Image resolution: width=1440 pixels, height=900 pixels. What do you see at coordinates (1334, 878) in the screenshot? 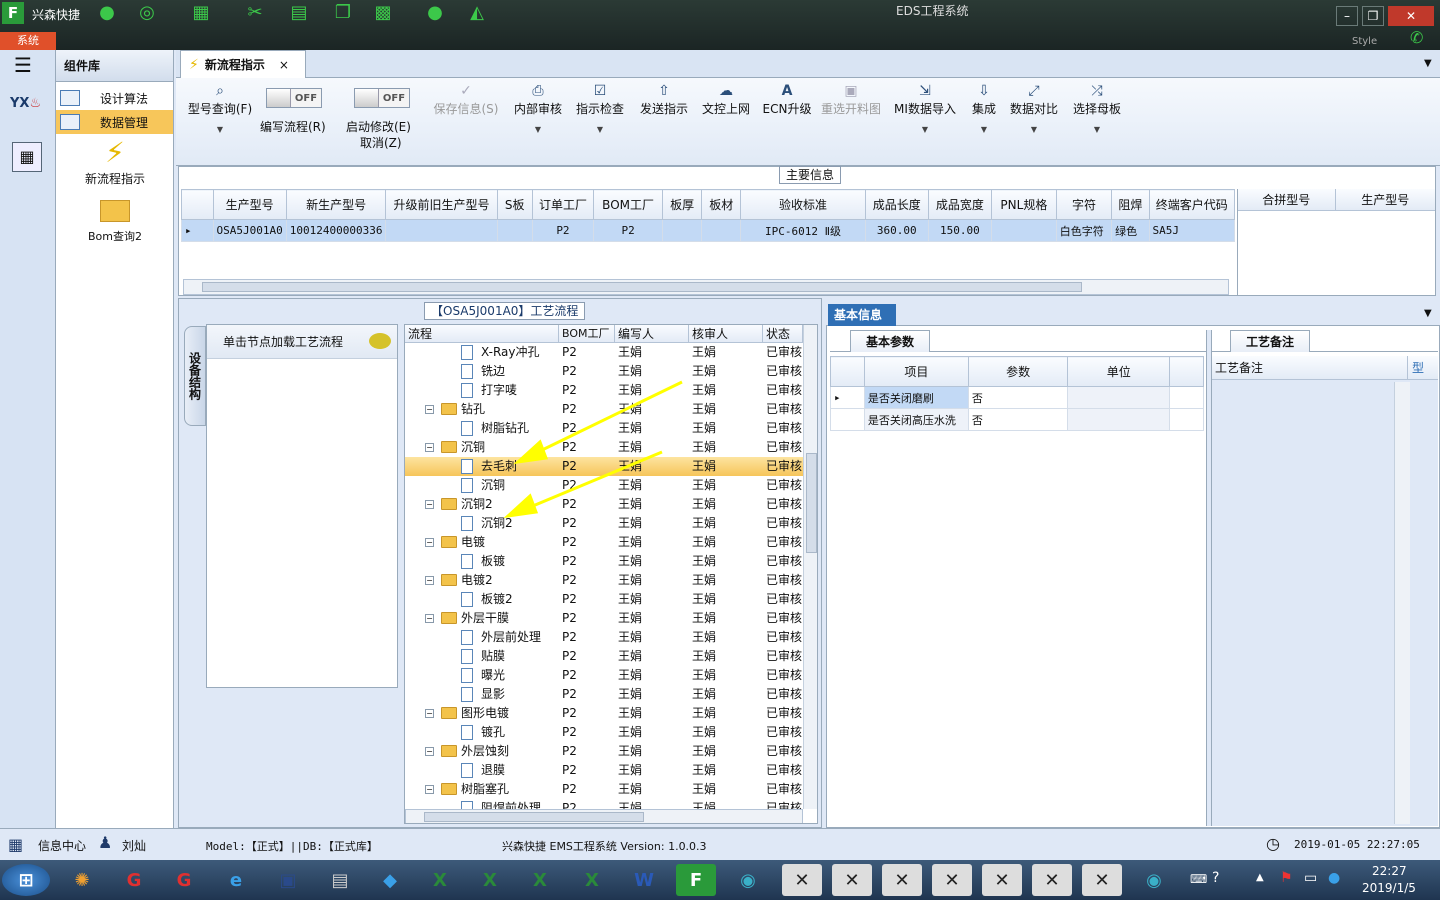
I see `shield-icon: ●` at bounding box center [1334, 878].